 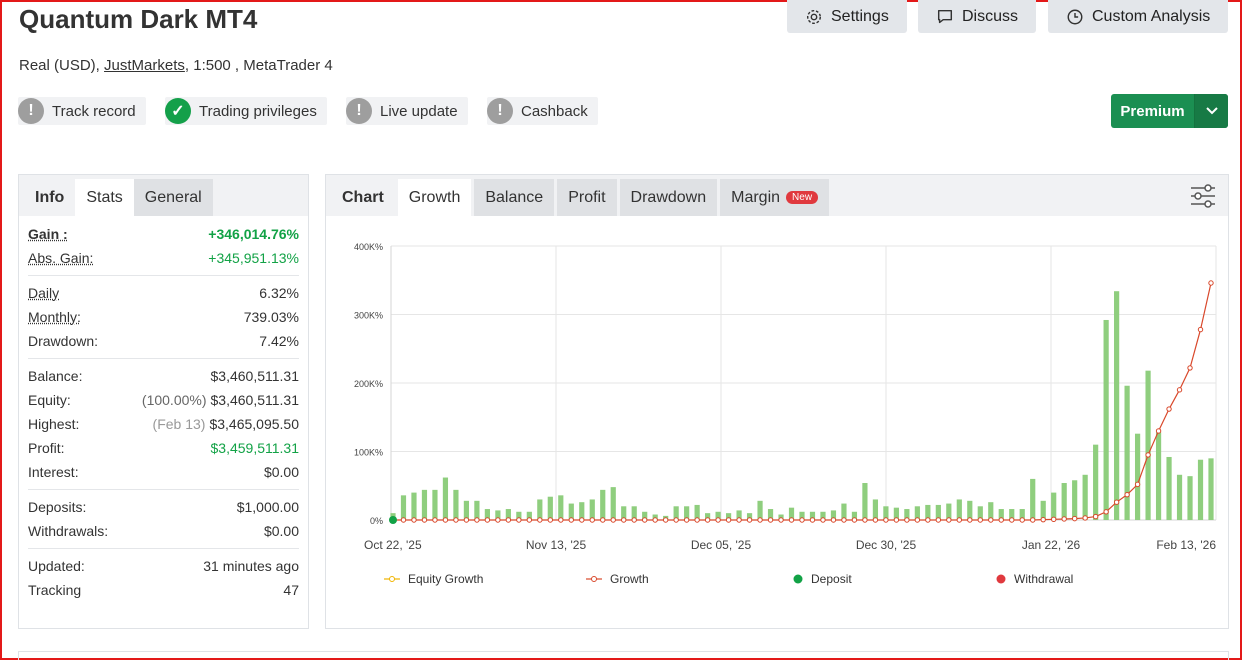 I want to click on tab-margin: Margin New, so click(x=775, y=197).